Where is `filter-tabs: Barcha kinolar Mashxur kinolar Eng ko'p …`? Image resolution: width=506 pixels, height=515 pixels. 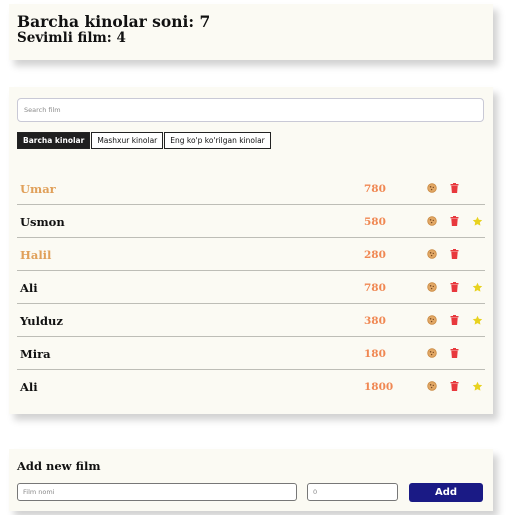
filter-tabs: Barcha kinolar Mashxur kinolar Eng ko'p … is located at coordinates (251, 140).